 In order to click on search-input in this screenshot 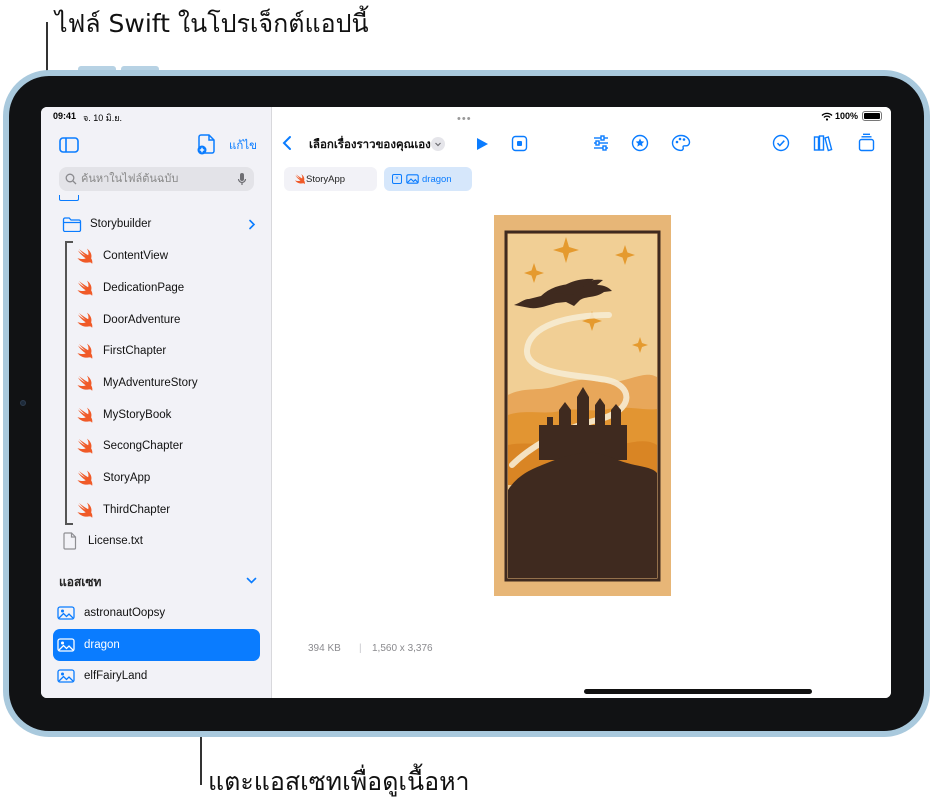, I will do `click(156, 179)`.